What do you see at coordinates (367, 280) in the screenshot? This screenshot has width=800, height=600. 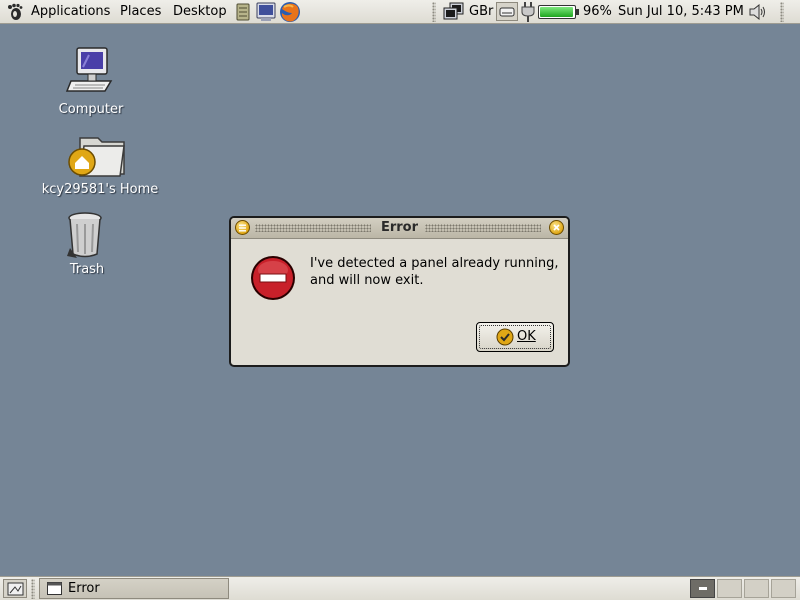 I see `error-message-line-2: and will now exit.` at bounding box center [367, 280].